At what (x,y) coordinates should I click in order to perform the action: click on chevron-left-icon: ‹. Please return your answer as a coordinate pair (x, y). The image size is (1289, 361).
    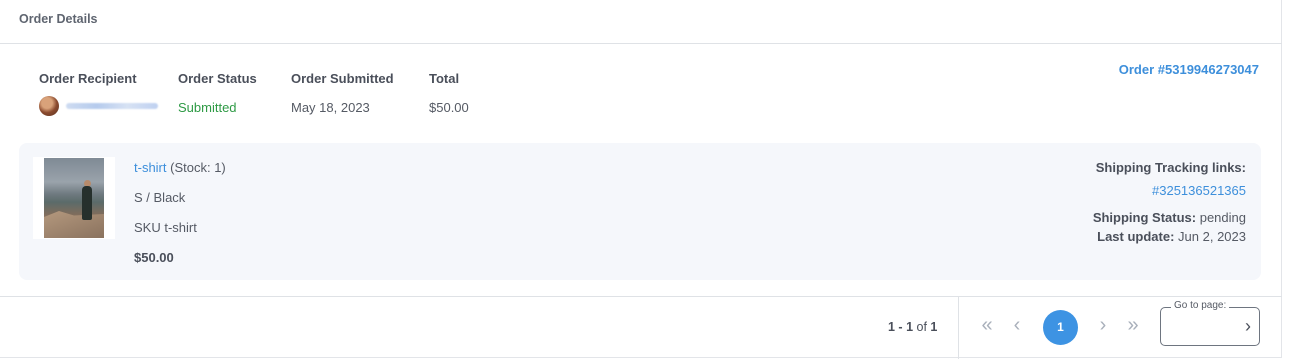
    Looking at the image, I should click on (1017, 325).